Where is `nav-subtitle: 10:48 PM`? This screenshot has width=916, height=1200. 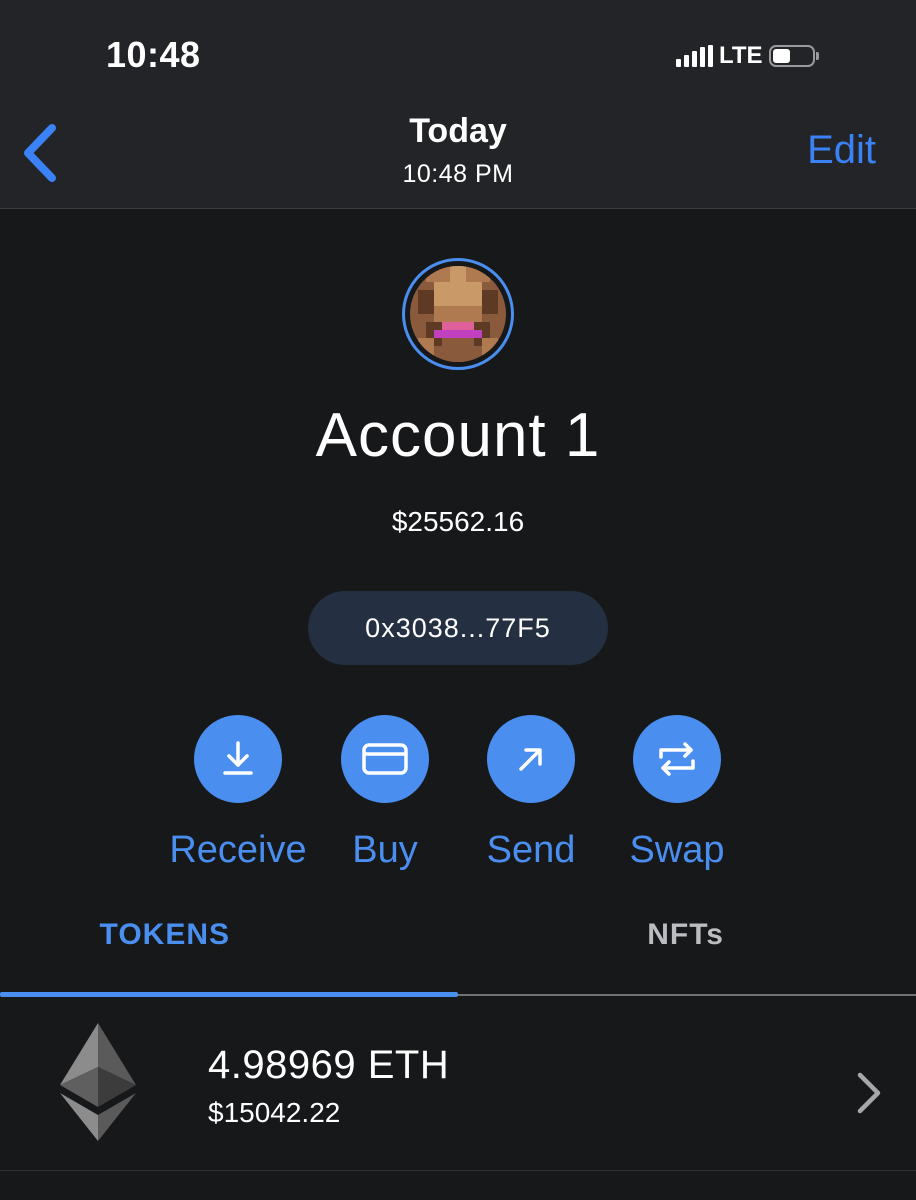 nav-subtitle: 10:48 PM is located at coordinates (458, 174).